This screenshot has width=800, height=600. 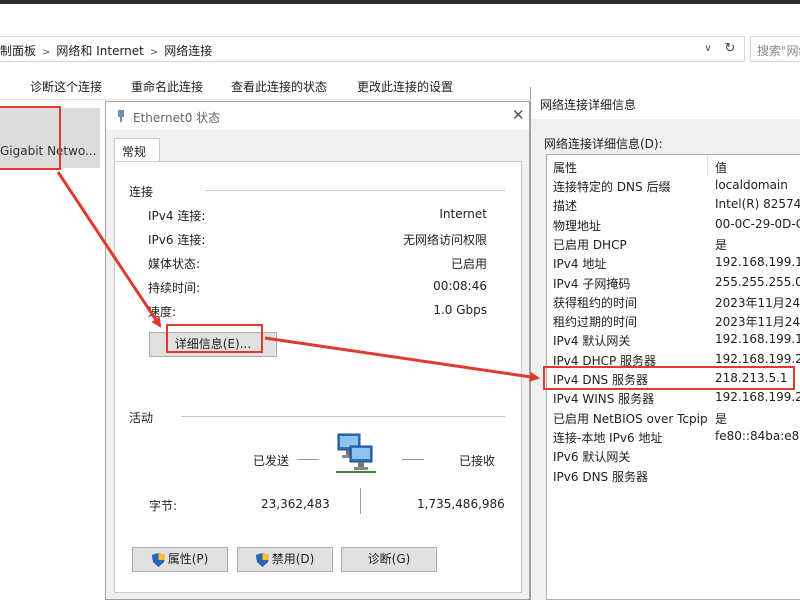 What do you see at coordinates (188, 51) in the screenshot?
I see `breadcrumb-network-connections: 网络连接` at bounding box center [188, 51].